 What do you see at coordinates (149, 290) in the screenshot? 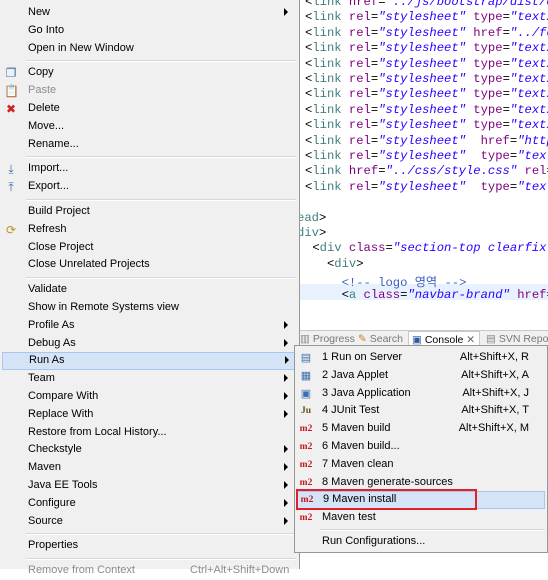
I see `menu-item-validate: Validate` at bounding box center [149, 290].